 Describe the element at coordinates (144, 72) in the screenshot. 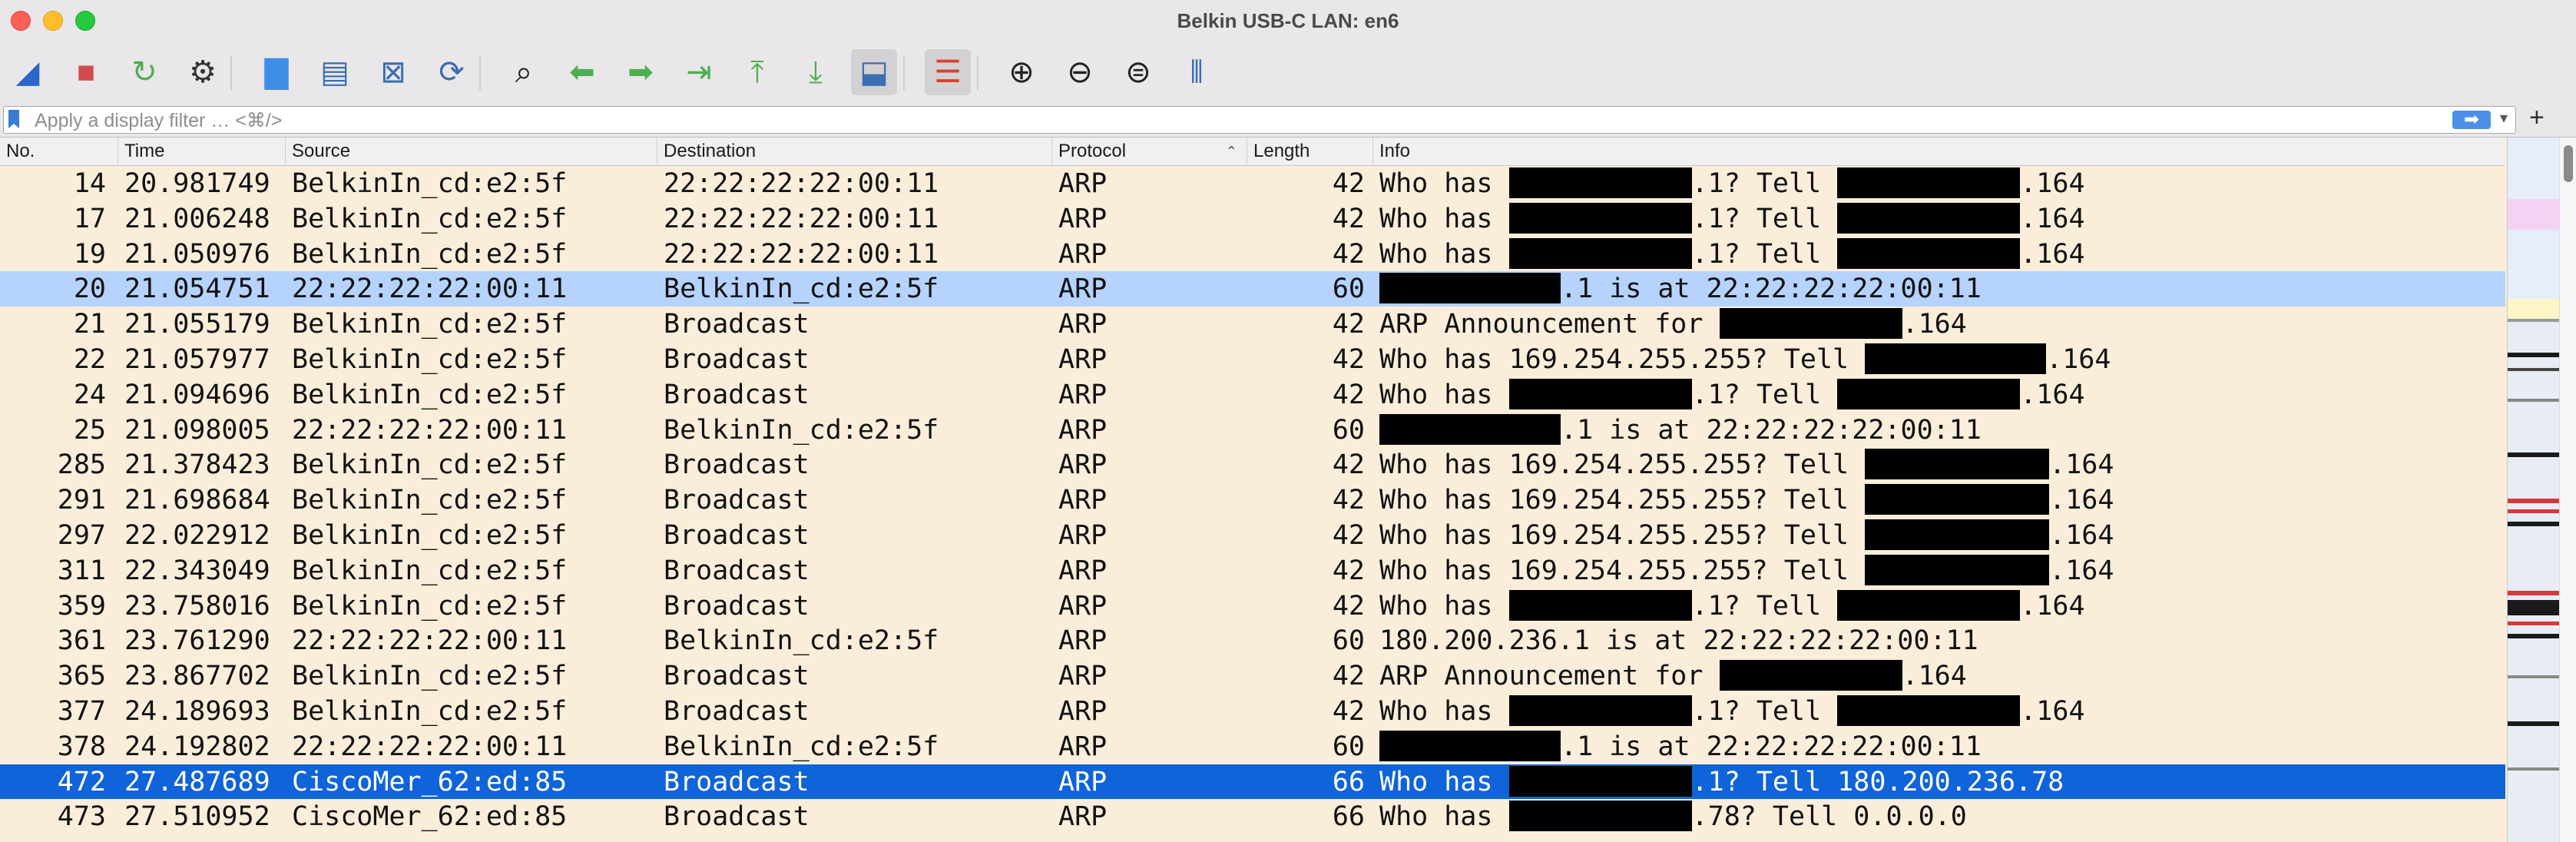

I see `restart-capture-icon: ↻` at that location.